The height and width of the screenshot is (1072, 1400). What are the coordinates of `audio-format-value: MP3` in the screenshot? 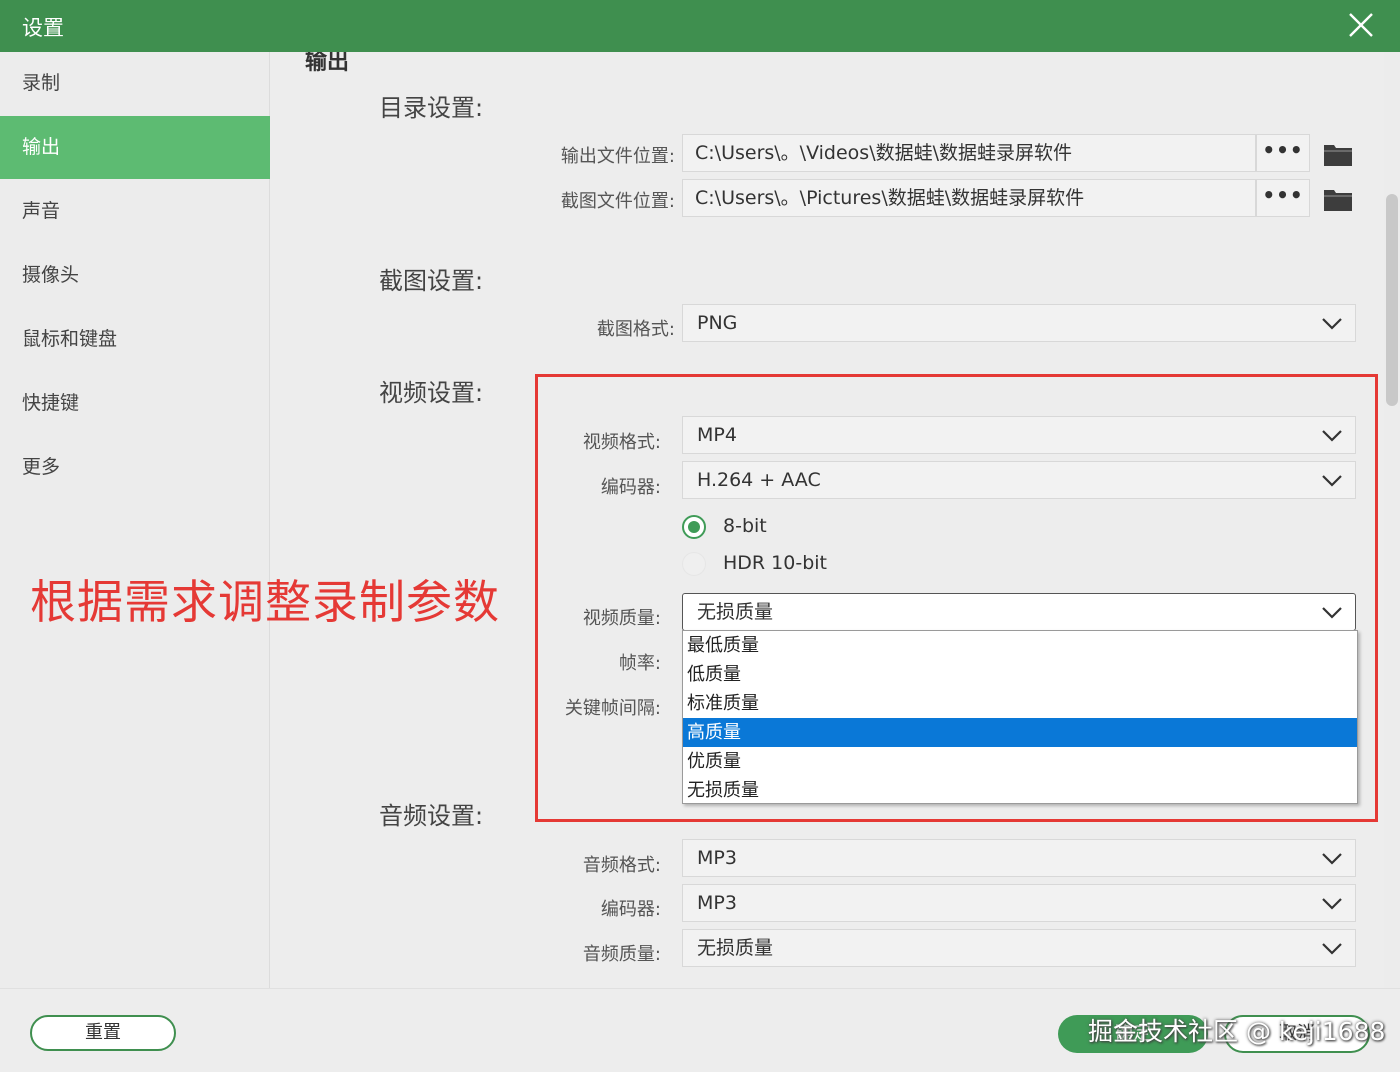 It's located at (717, 858).